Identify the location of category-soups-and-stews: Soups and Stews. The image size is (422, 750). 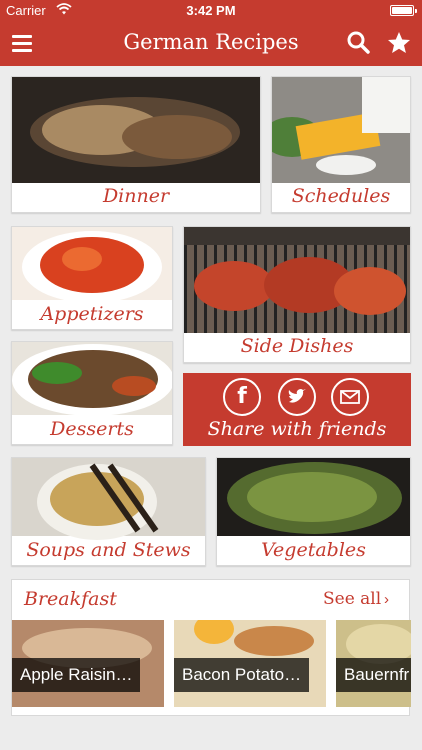
(108, 511).